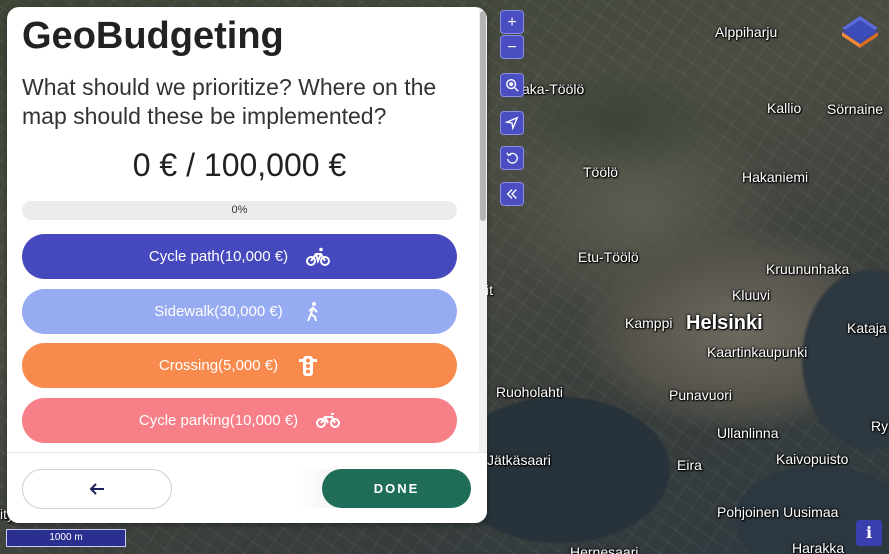 Image resolution: width=889 pixels, height=554 pixels. I want to click on reset-button, so click(512, 158).